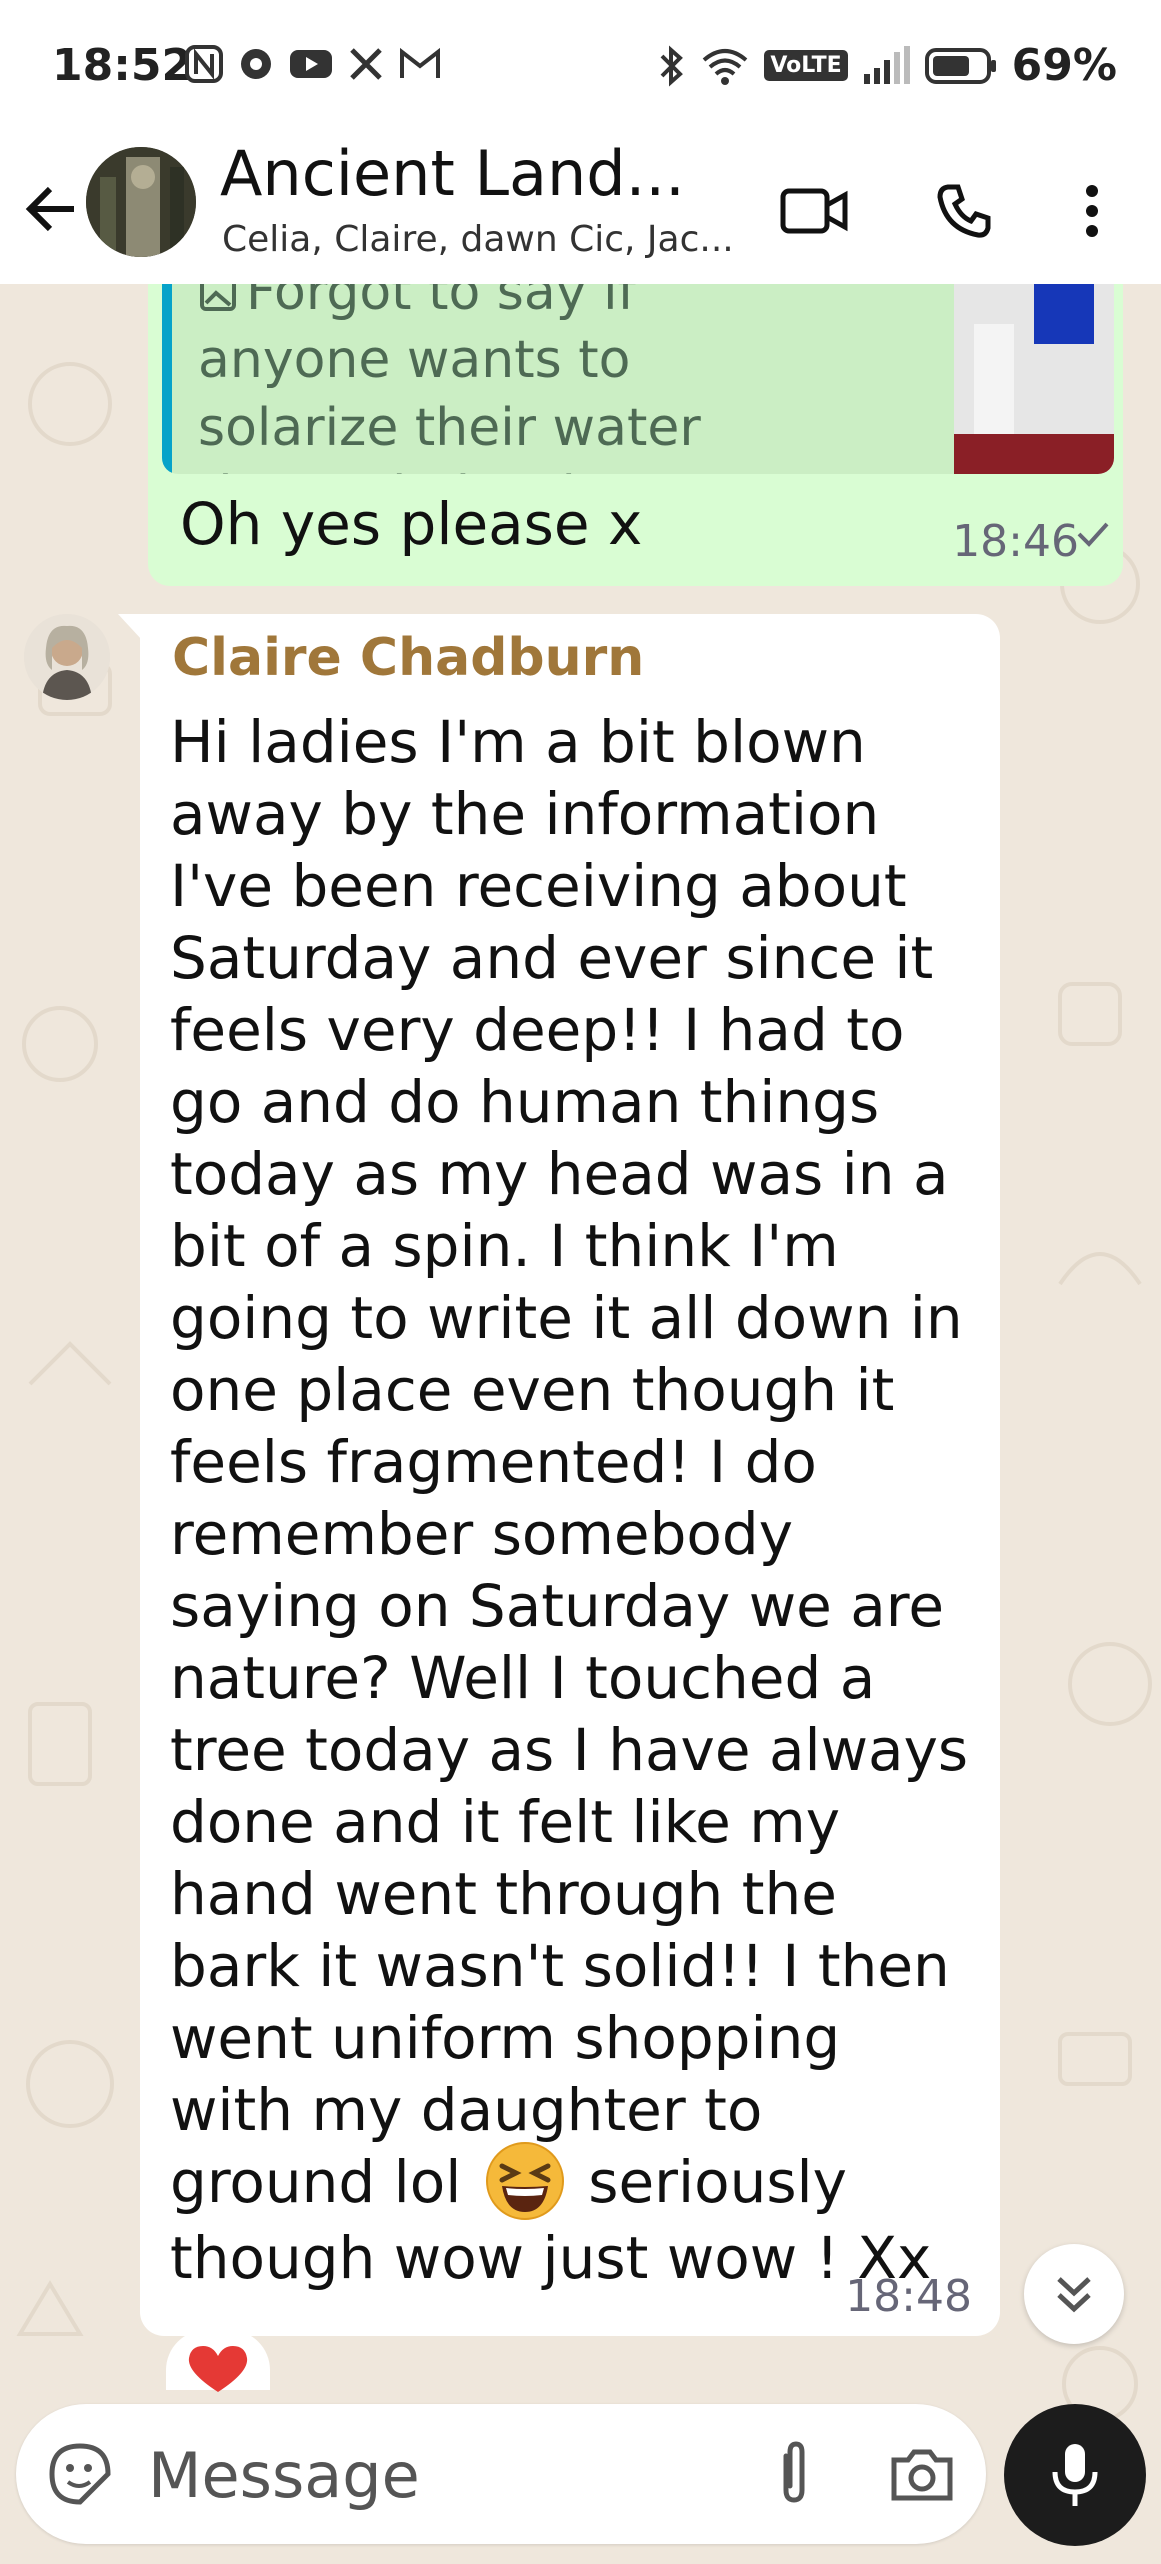  What do you see at coordinates (122, 65) in the screenshot?
I see `status-time: 18:52` at bounding box center [122, 65].